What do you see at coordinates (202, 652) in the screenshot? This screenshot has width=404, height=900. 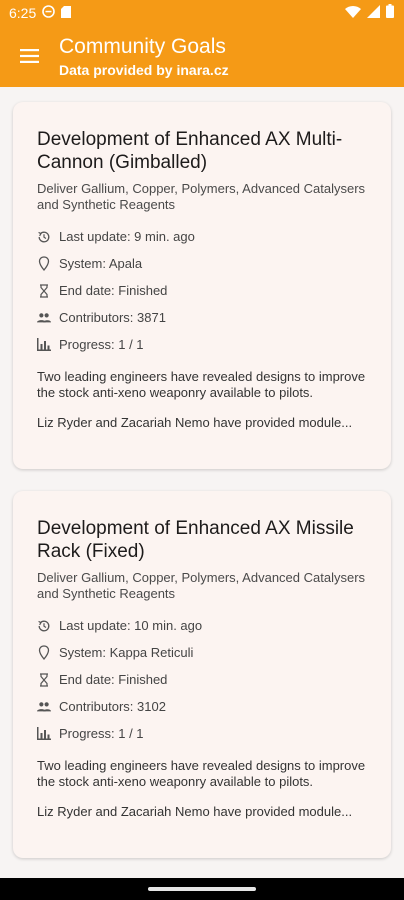 I see `system-row: System: Kappa Reticuli` at bounding box center [202, 652].